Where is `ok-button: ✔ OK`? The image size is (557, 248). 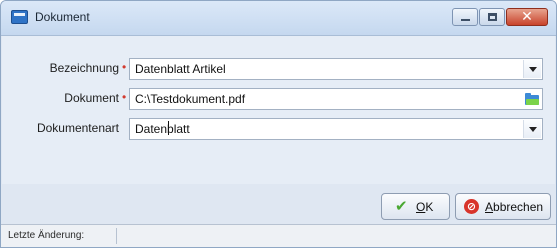
ok-button: ✔ OK is located at coordinates (415, 206).